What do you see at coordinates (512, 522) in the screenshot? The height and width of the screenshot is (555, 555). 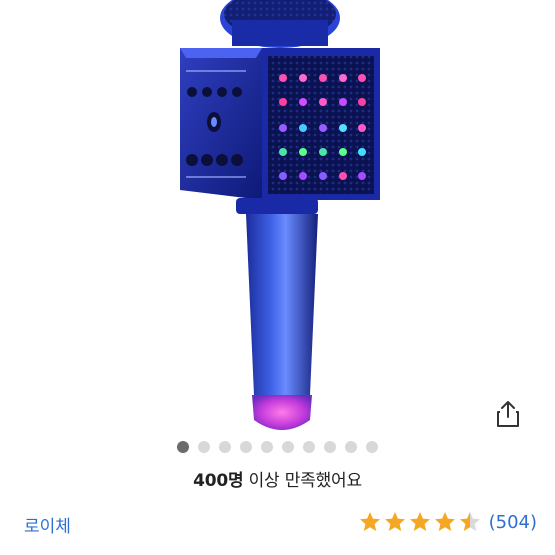 I see `review-count: (504)` at bounding box center [512, 522].